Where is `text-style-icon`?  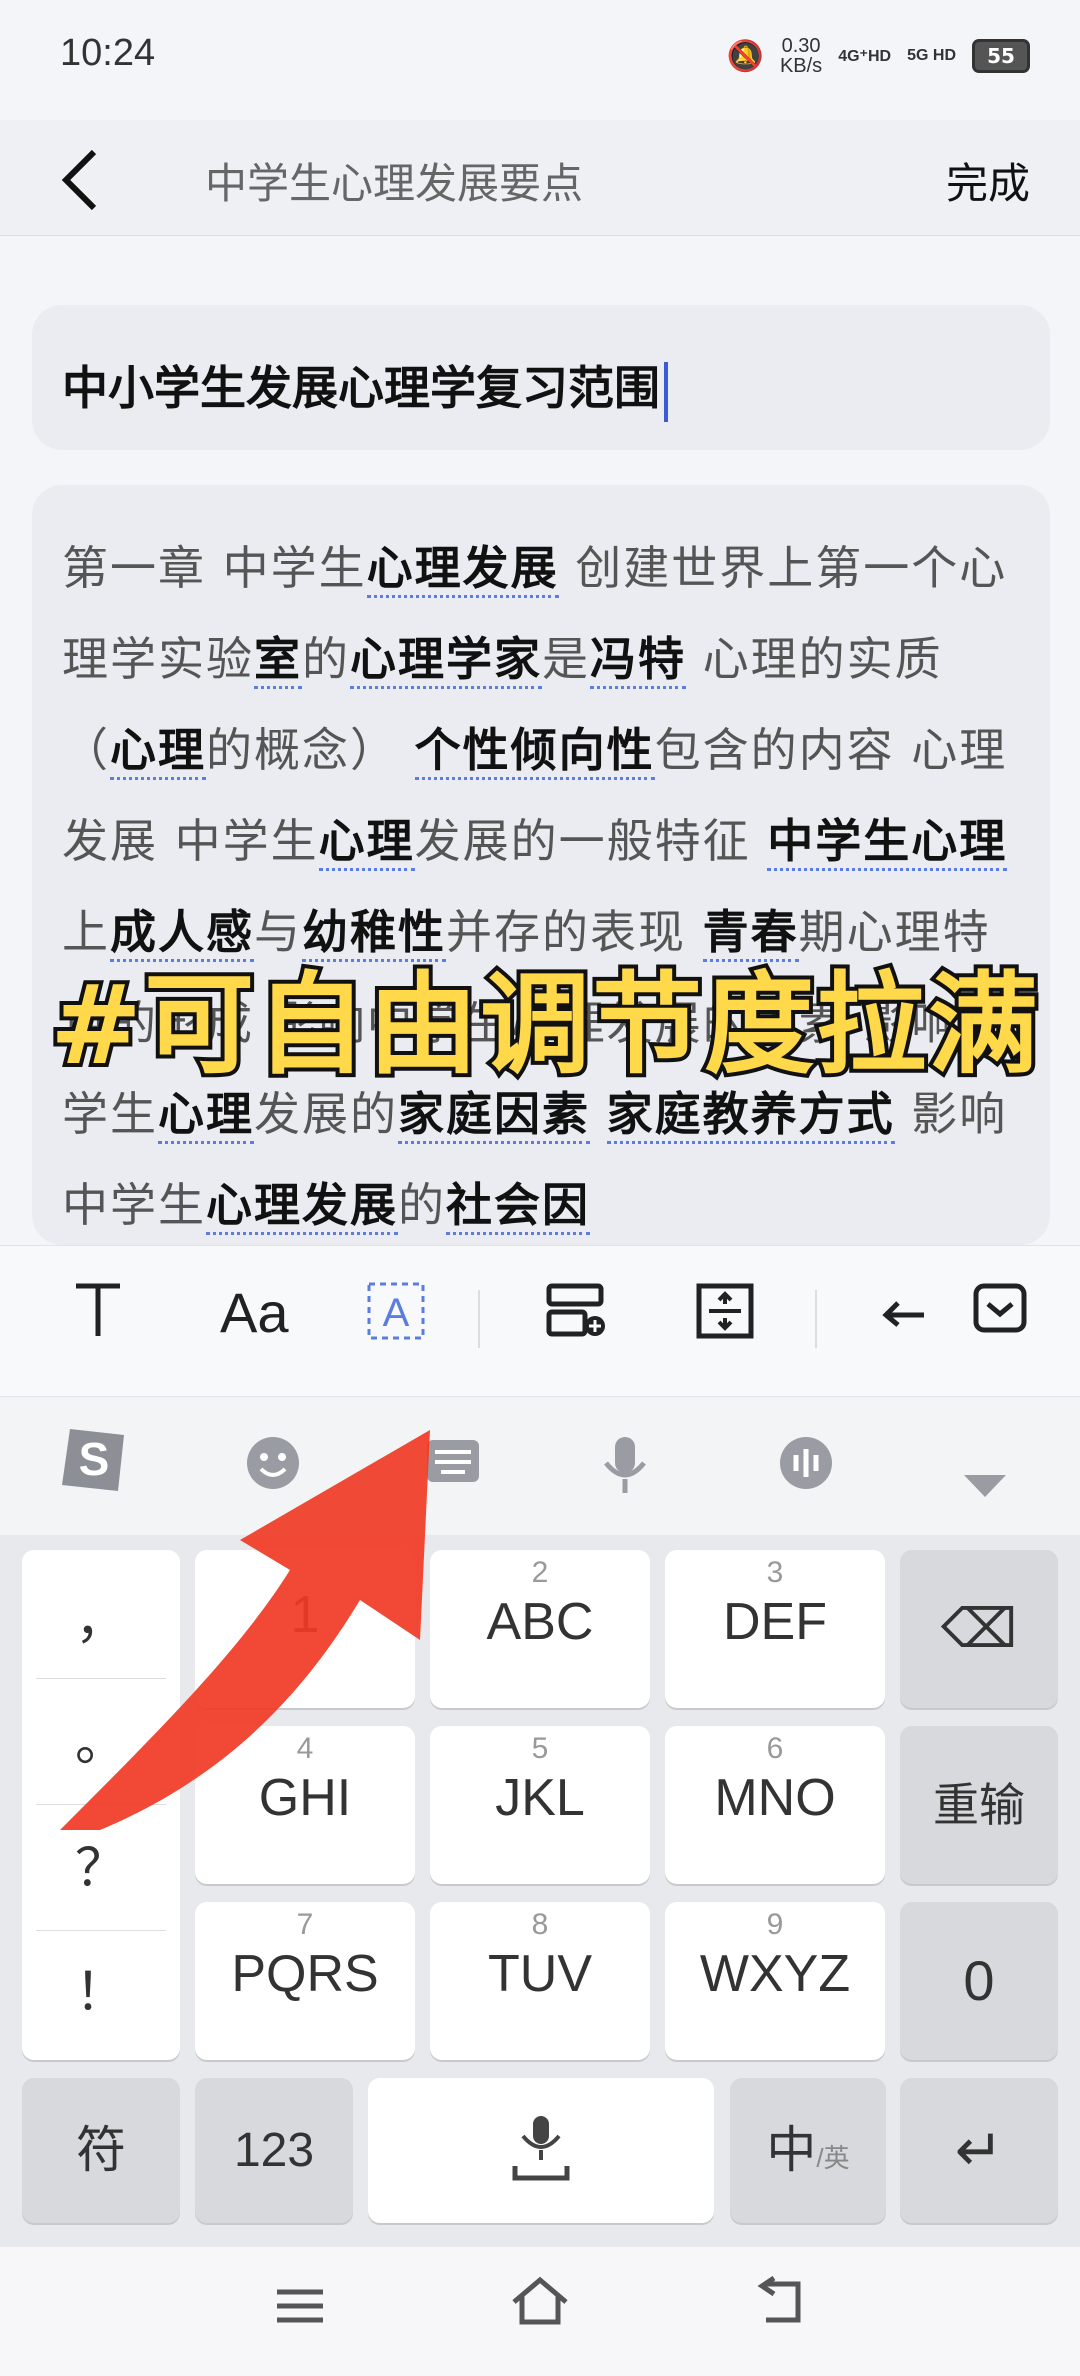 text-style-icon is located at coordinates (98, 1317).